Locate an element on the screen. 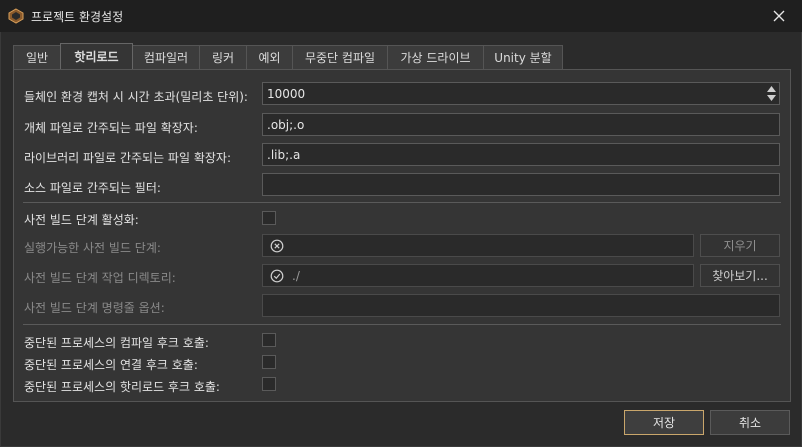  object-ext-input: .obj;.o is located at coordinates (521, 124).